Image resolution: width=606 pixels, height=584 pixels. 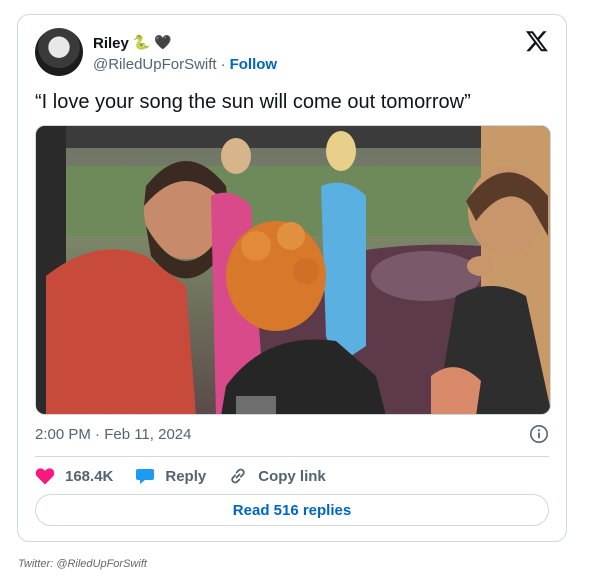 I want to click on like-button: 168.4K, so click(x=74, y=476).